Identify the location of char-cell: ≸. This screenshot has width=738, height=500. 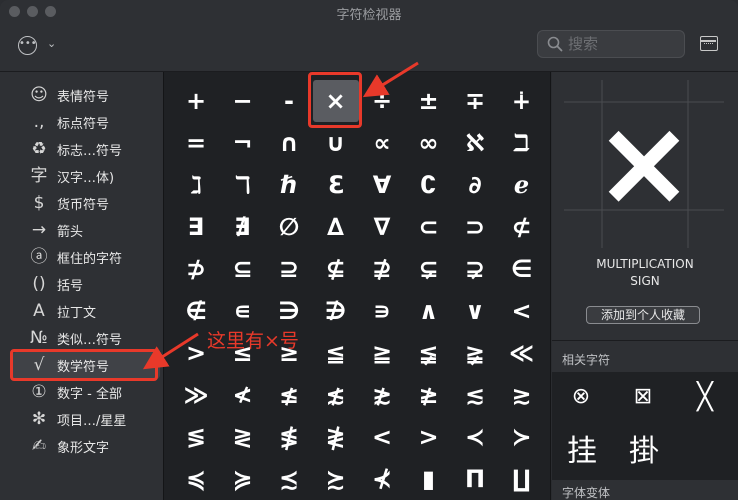
(289, 437).